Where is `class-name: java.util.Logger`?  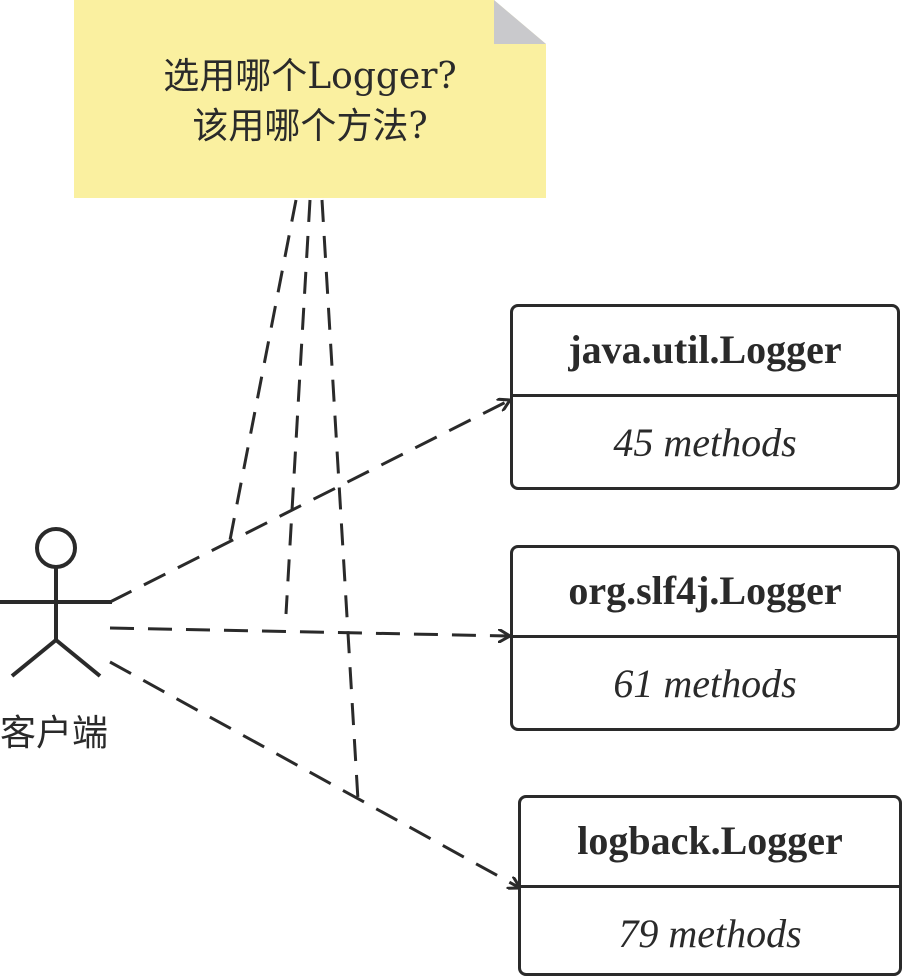
class-name: java.util.Logger is located at coordinates (705, 352).